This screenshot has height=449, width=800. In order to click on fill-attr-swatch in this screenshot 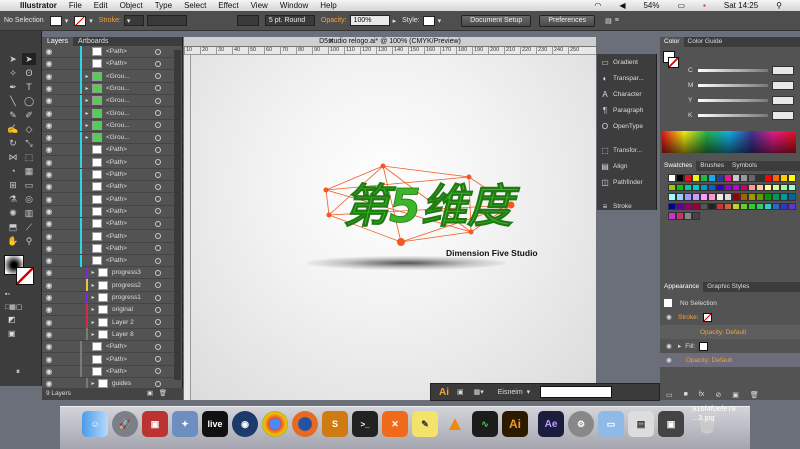, I will do `click(704, 346)`.